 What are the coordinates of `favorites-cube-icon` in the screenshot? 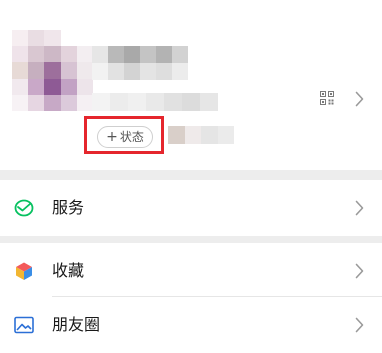 It's located at (24, 271).